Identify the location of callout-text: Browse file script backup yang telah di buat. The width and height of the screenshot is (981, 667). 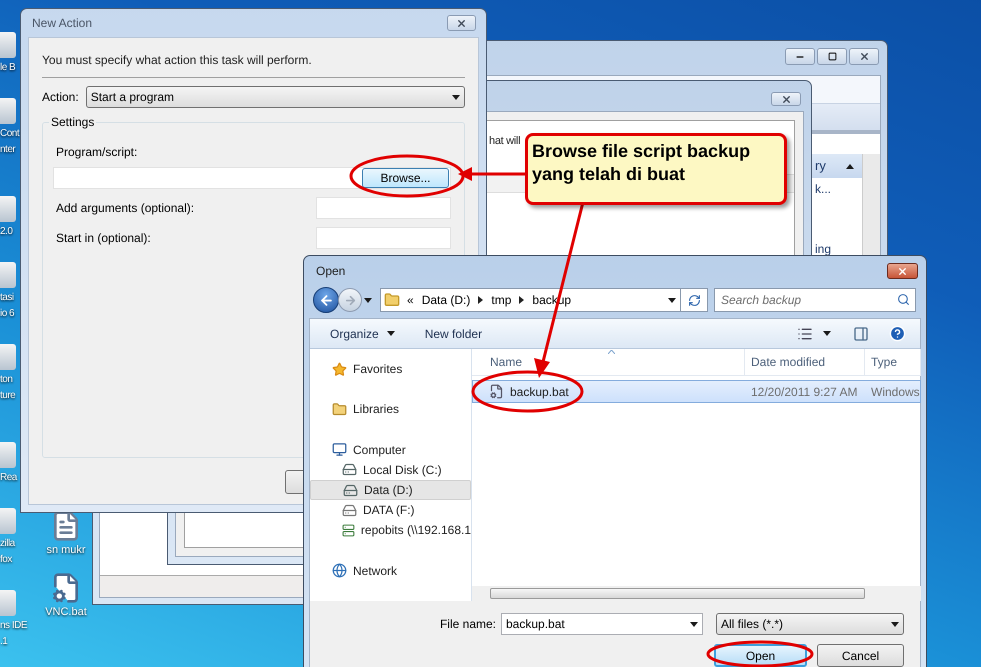
(642, 163).